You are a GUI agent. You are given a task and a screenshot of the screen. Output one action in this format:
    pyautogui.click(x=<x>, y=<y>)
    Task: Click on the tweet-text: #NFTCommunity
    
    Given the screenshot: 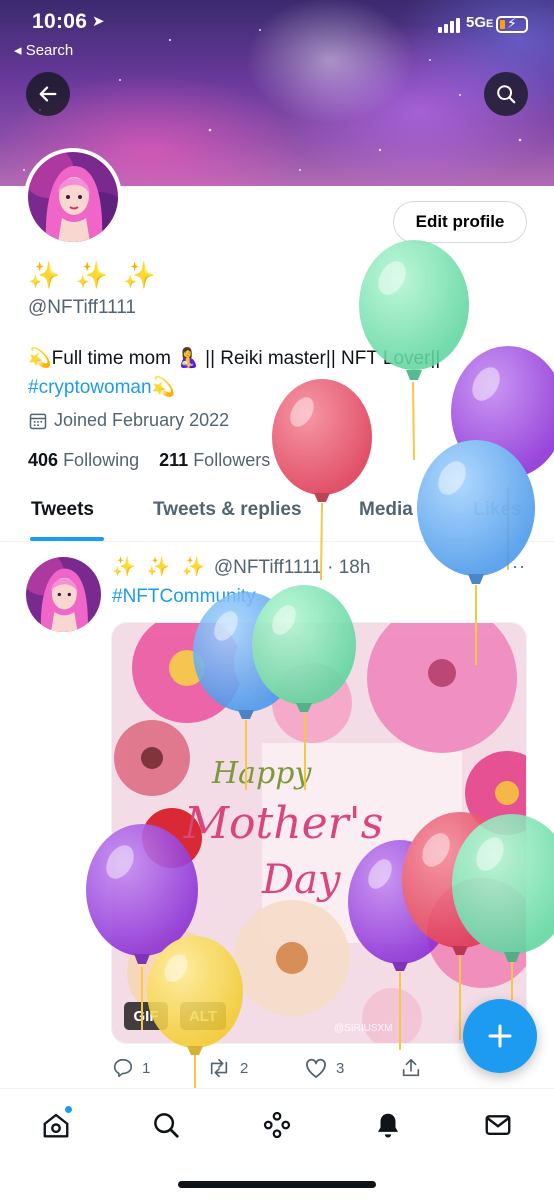 What is the action you would take?
    pyautogui.click(x=184, y=597)
    